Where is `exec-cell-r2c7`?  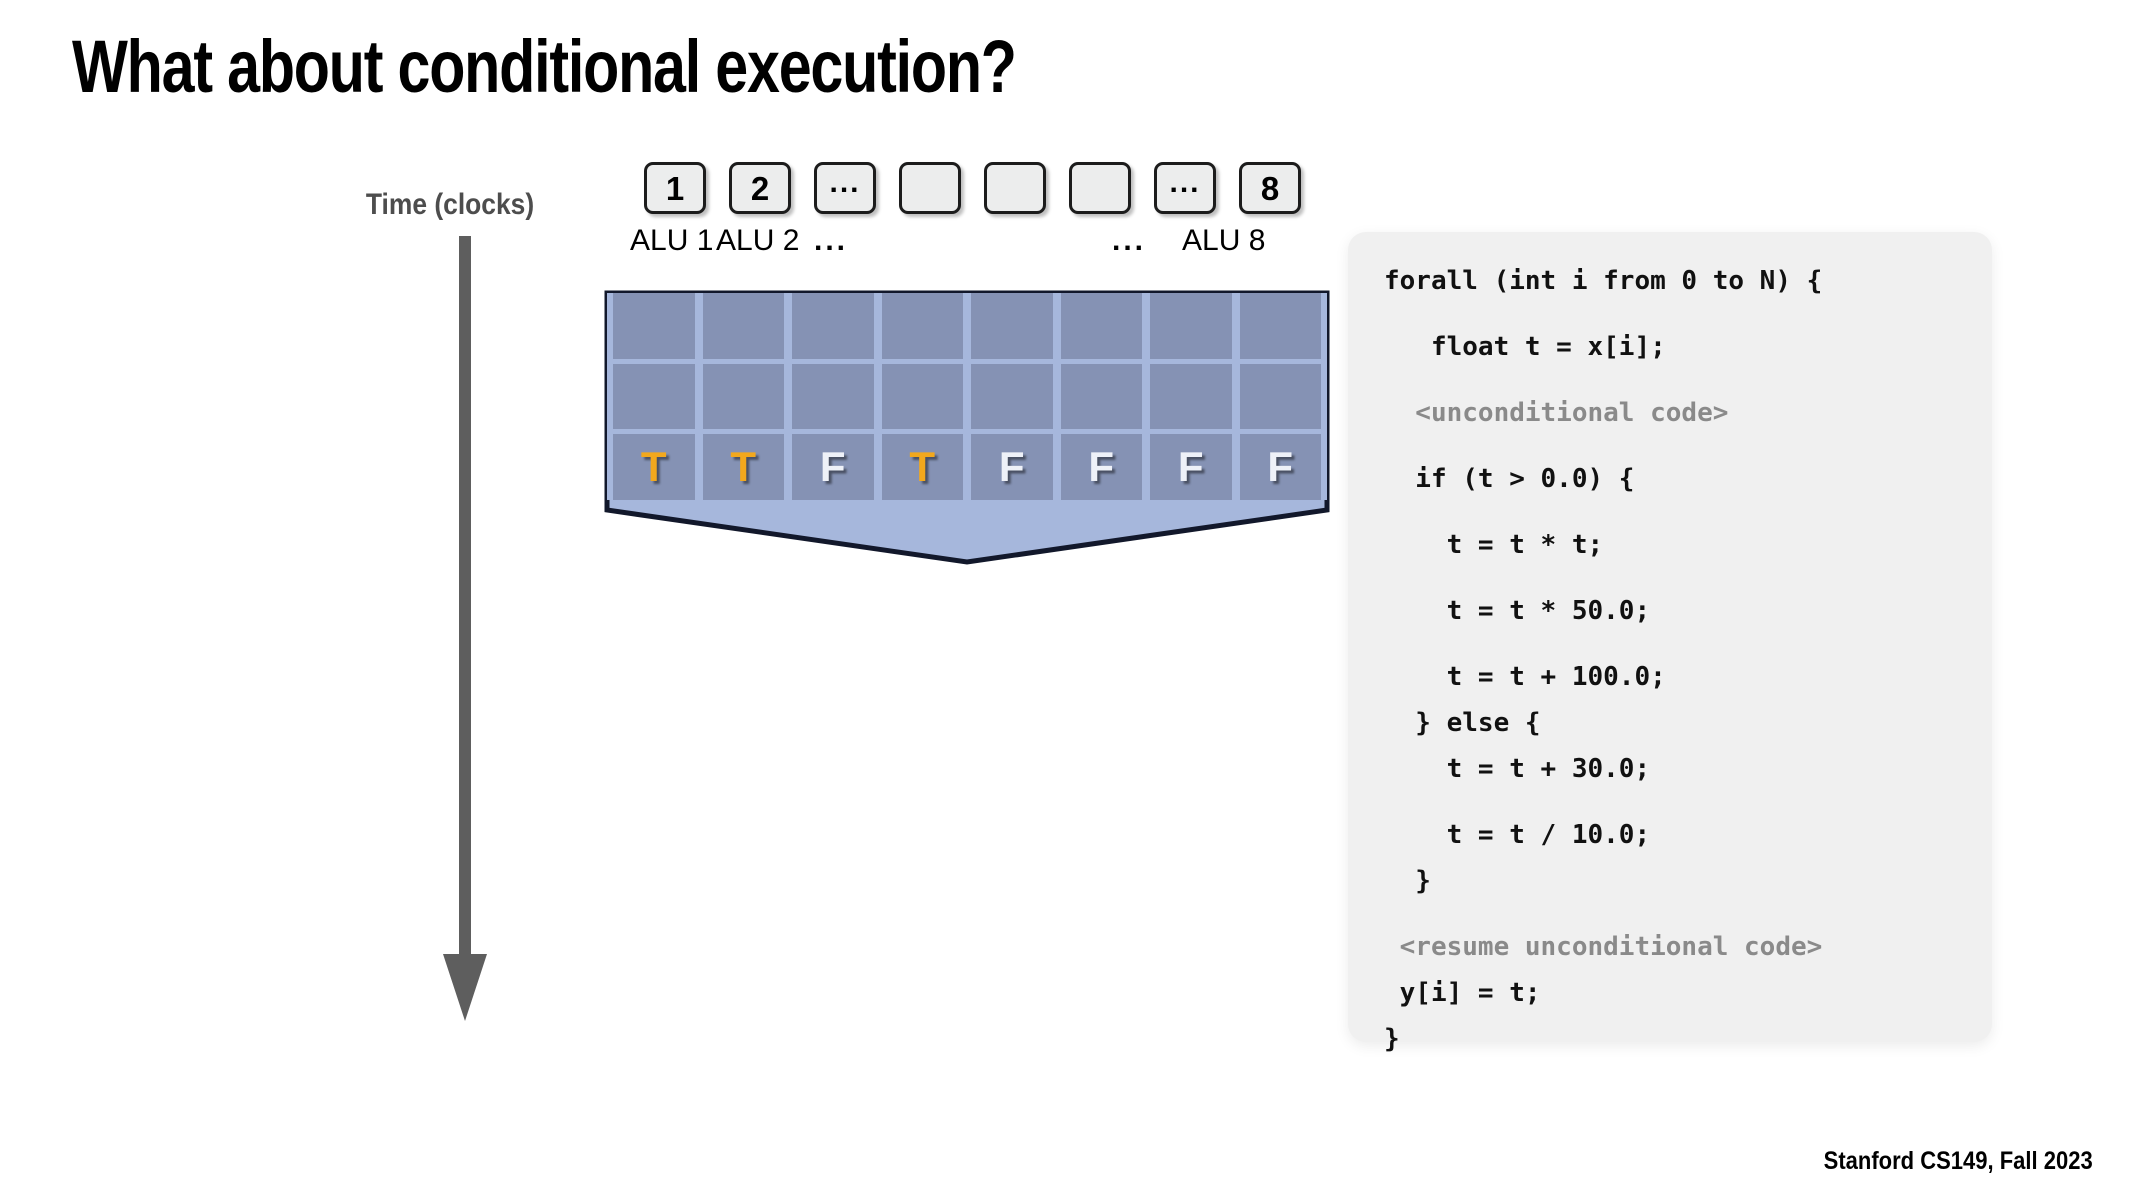
exec-cell-r2c7 is located at coordinates (1191, 396).